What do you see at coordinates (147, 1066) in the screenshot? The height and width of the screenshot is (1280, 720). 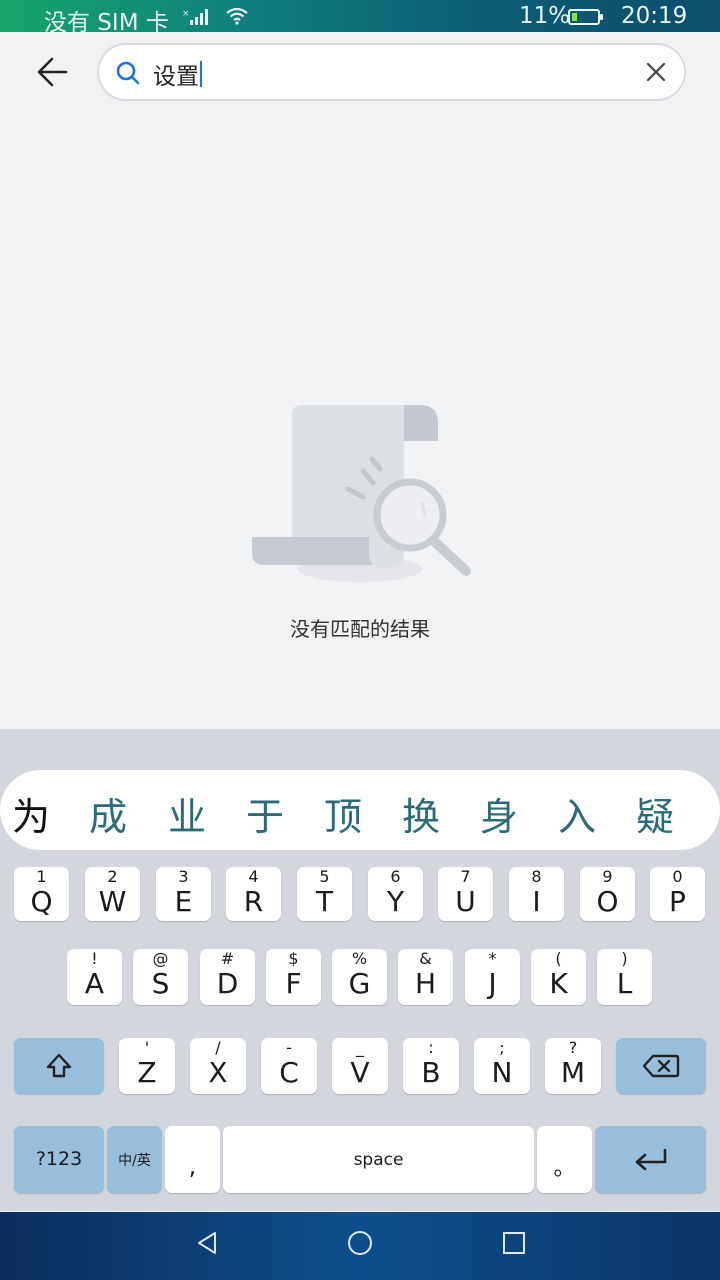 I see `key-z: ' Z` at bounding box center [147, 1066].